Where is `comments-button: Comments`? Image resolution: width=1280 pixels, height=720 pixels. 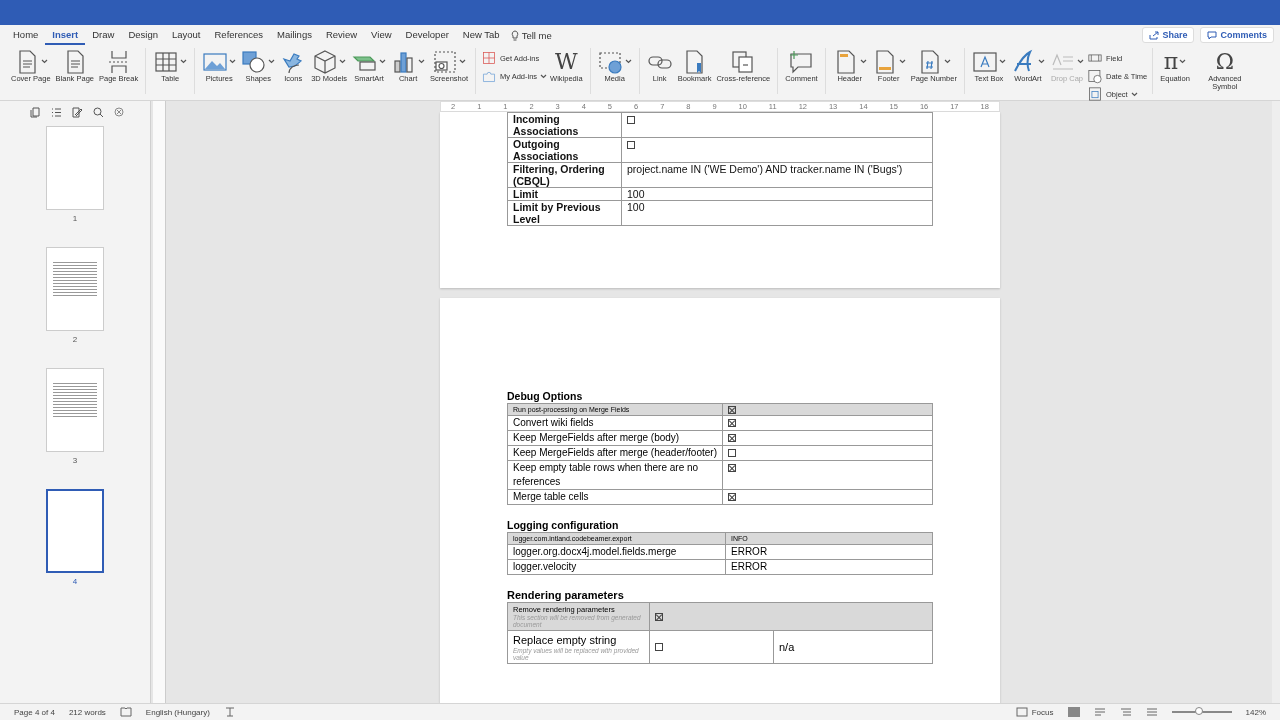
comments-button: Comments is located at coordinates (1237, 35).